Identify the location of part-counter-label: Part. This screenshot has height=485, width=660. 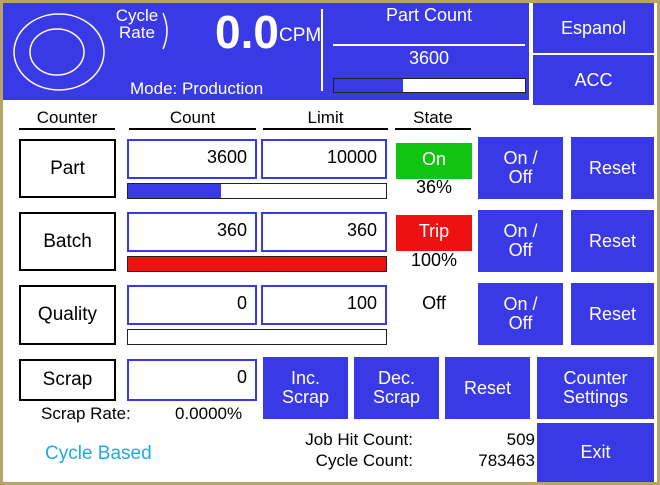
(67, 168).